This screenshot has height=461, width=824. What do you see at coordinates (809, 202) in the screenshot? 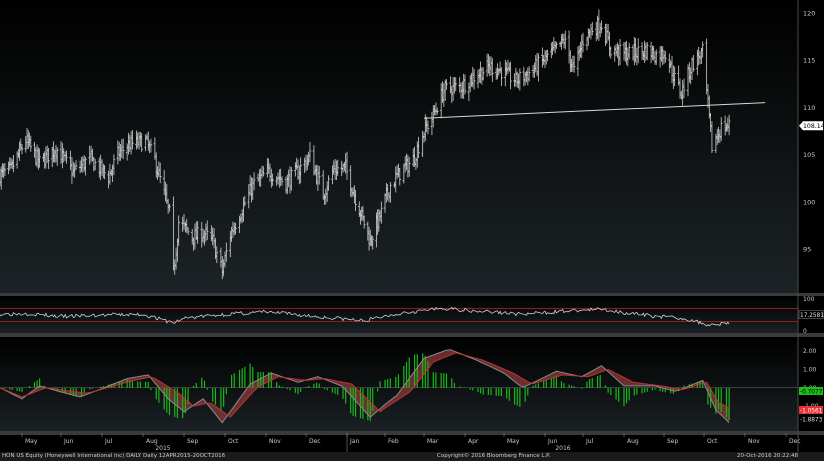
I see `price-tick-label: 100` at bounding box center [809, 202].